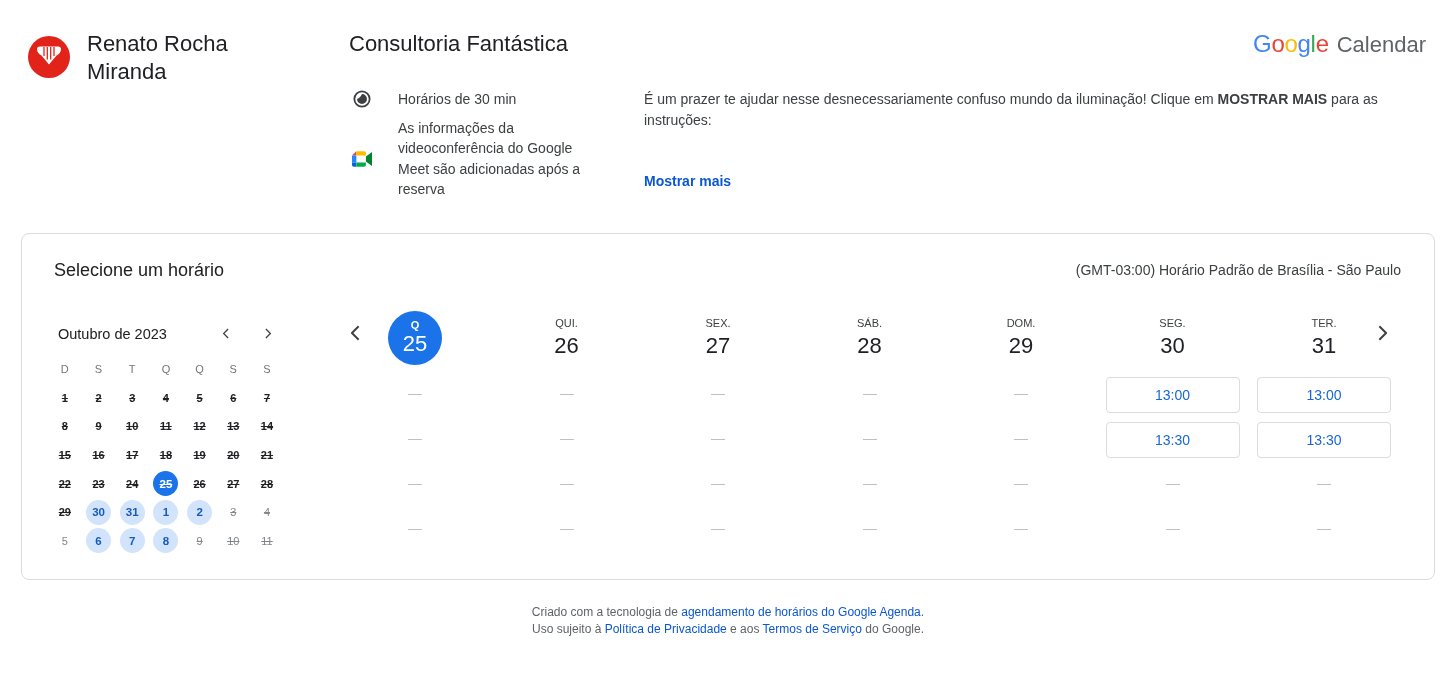 Image resolution: width=1456 pixels, height=694 pixels. What do you see at coordinates (566, 322) in the screenshot?
I see `weekday-label: QUI.` at bounding box center [566, 322].